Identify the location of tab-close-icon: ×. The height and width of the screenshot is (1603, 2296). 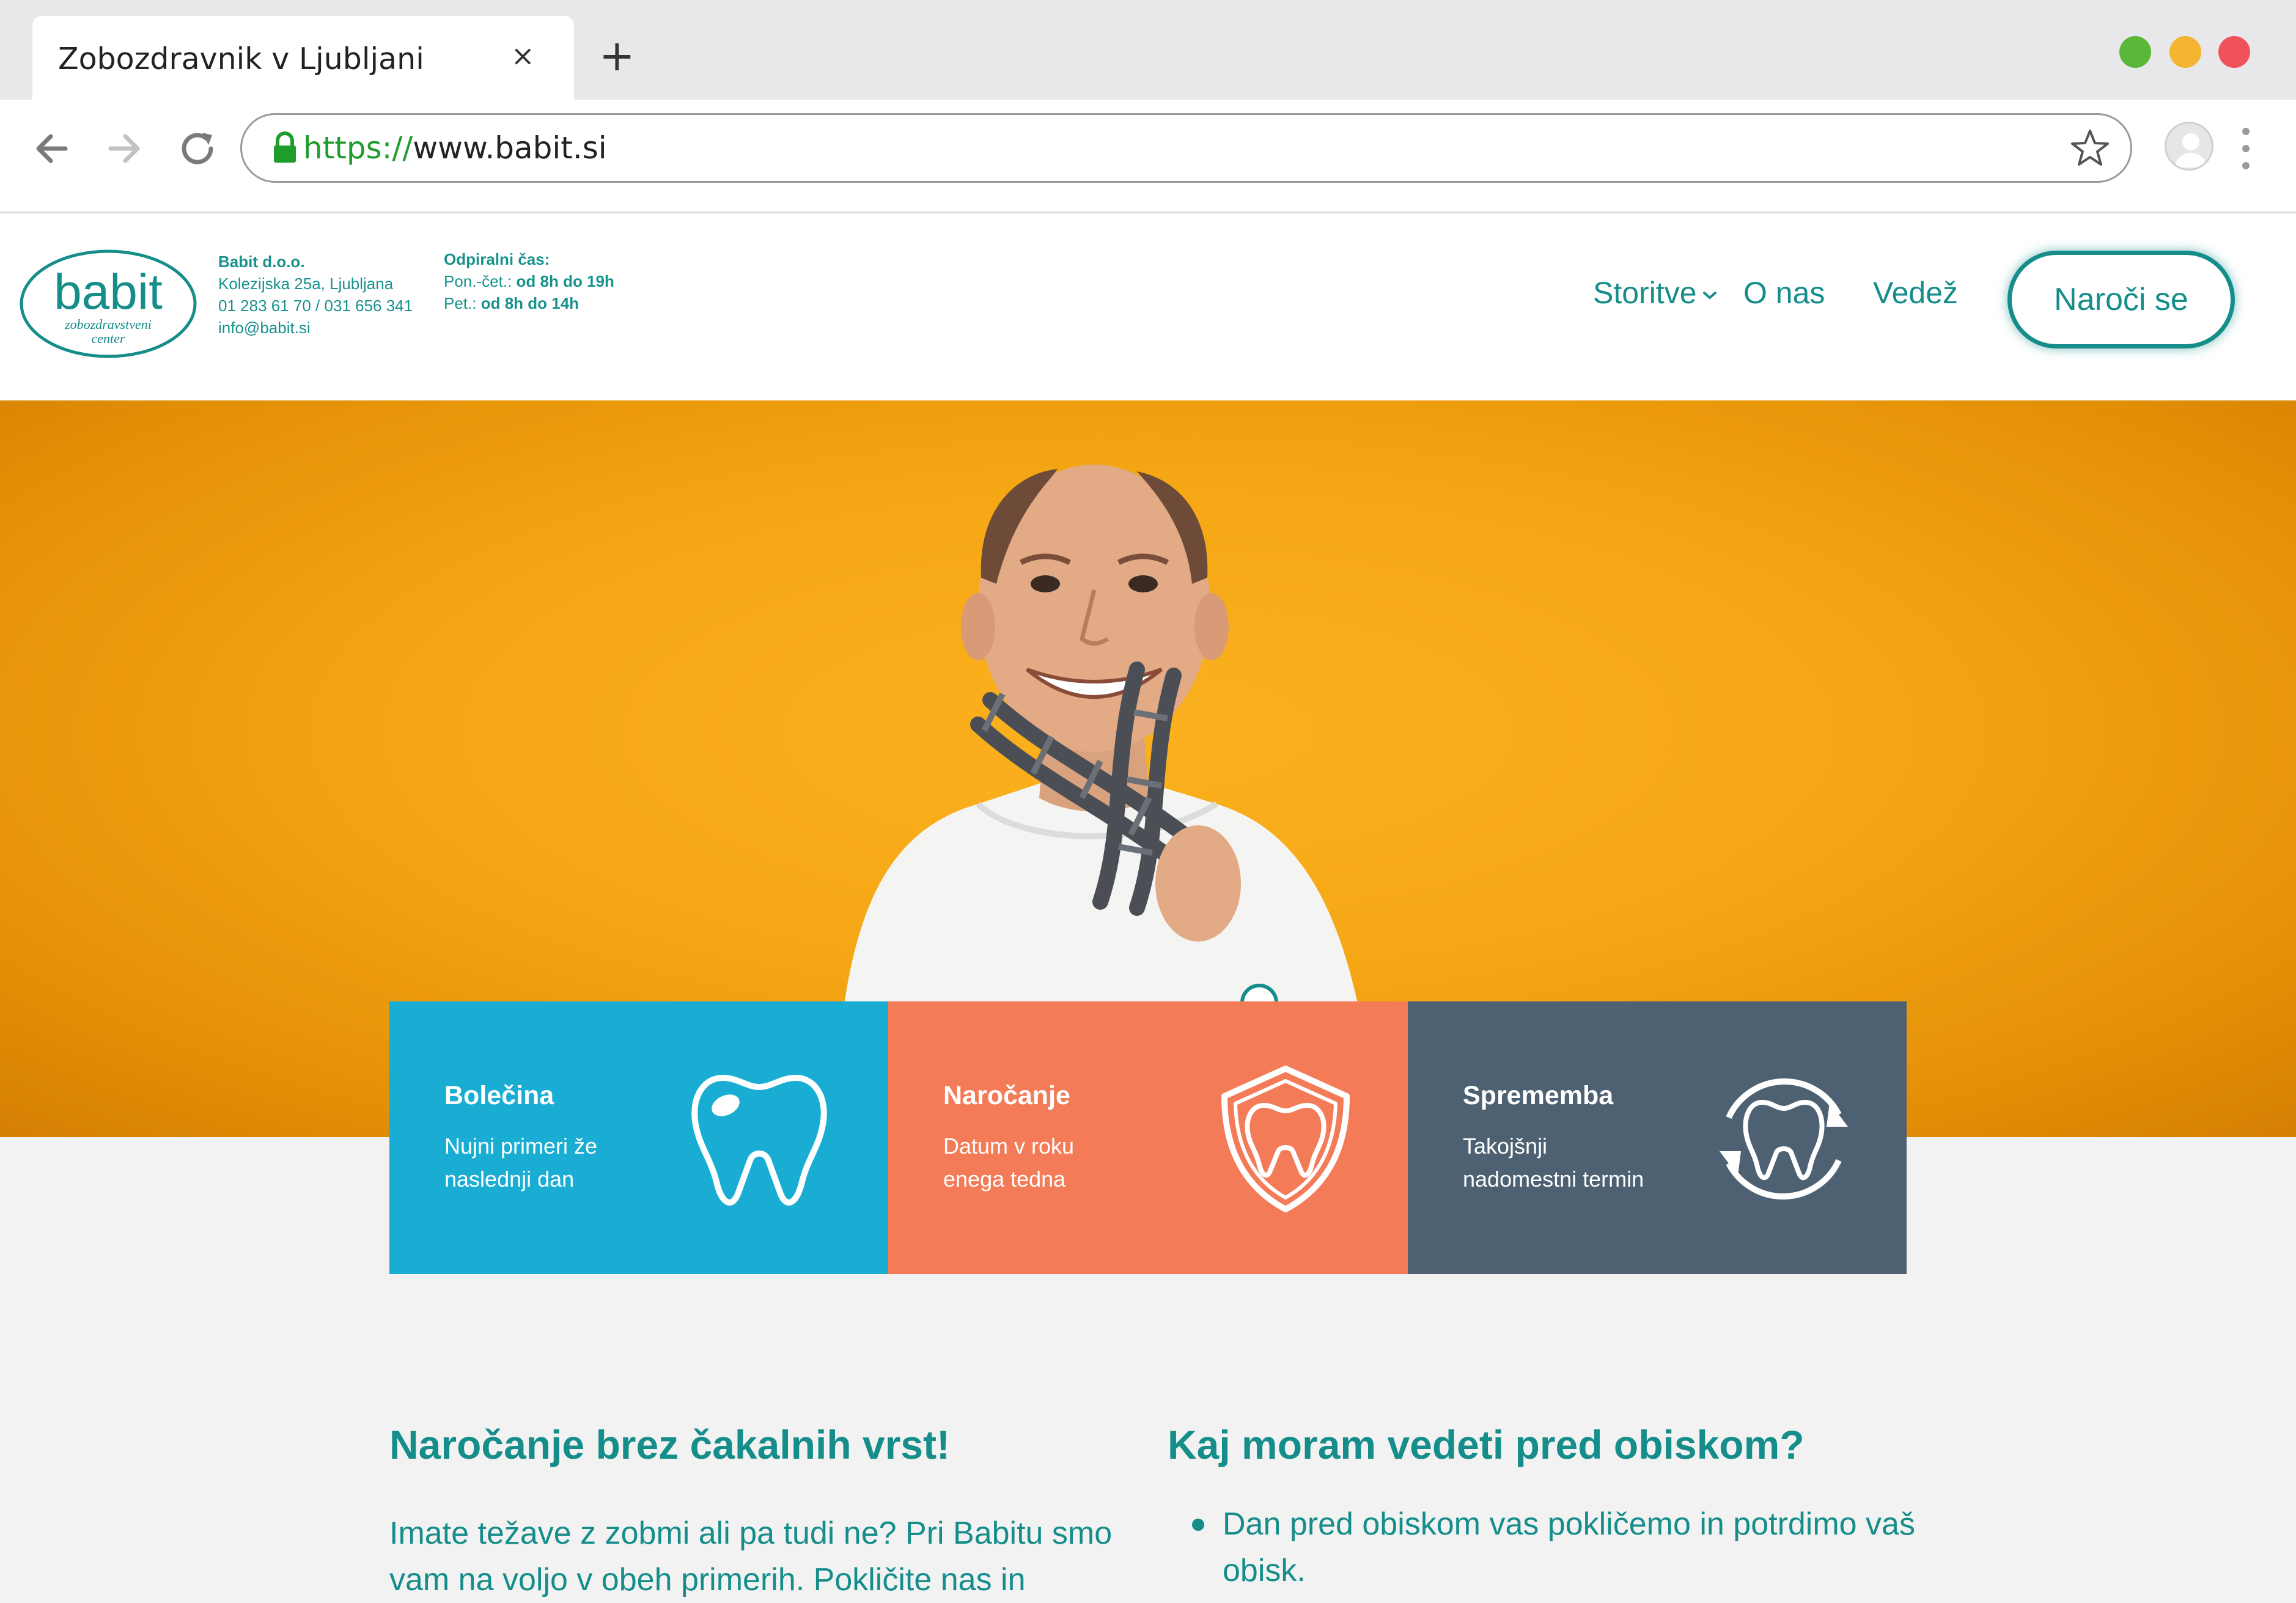
(523, 55).